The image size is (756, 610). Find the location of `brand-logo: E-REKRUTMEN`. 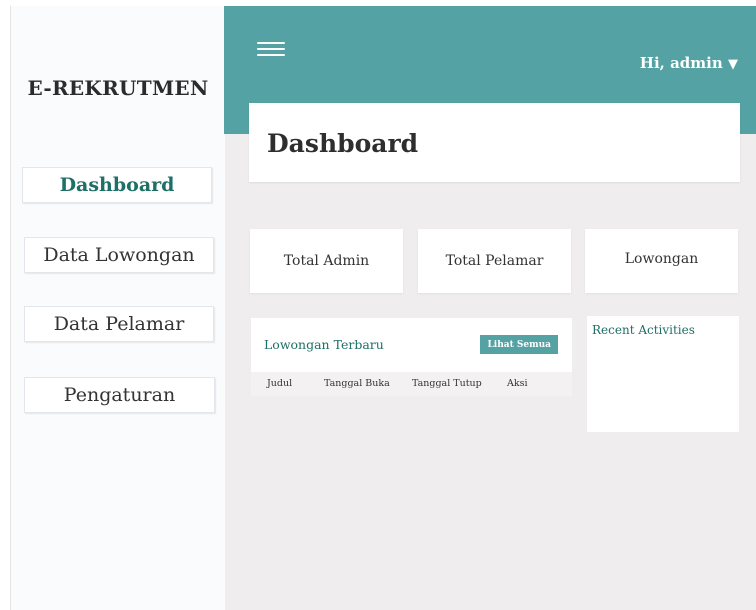

brand-logo: E-REKRUTMEN is located at coordinates (118, 88).